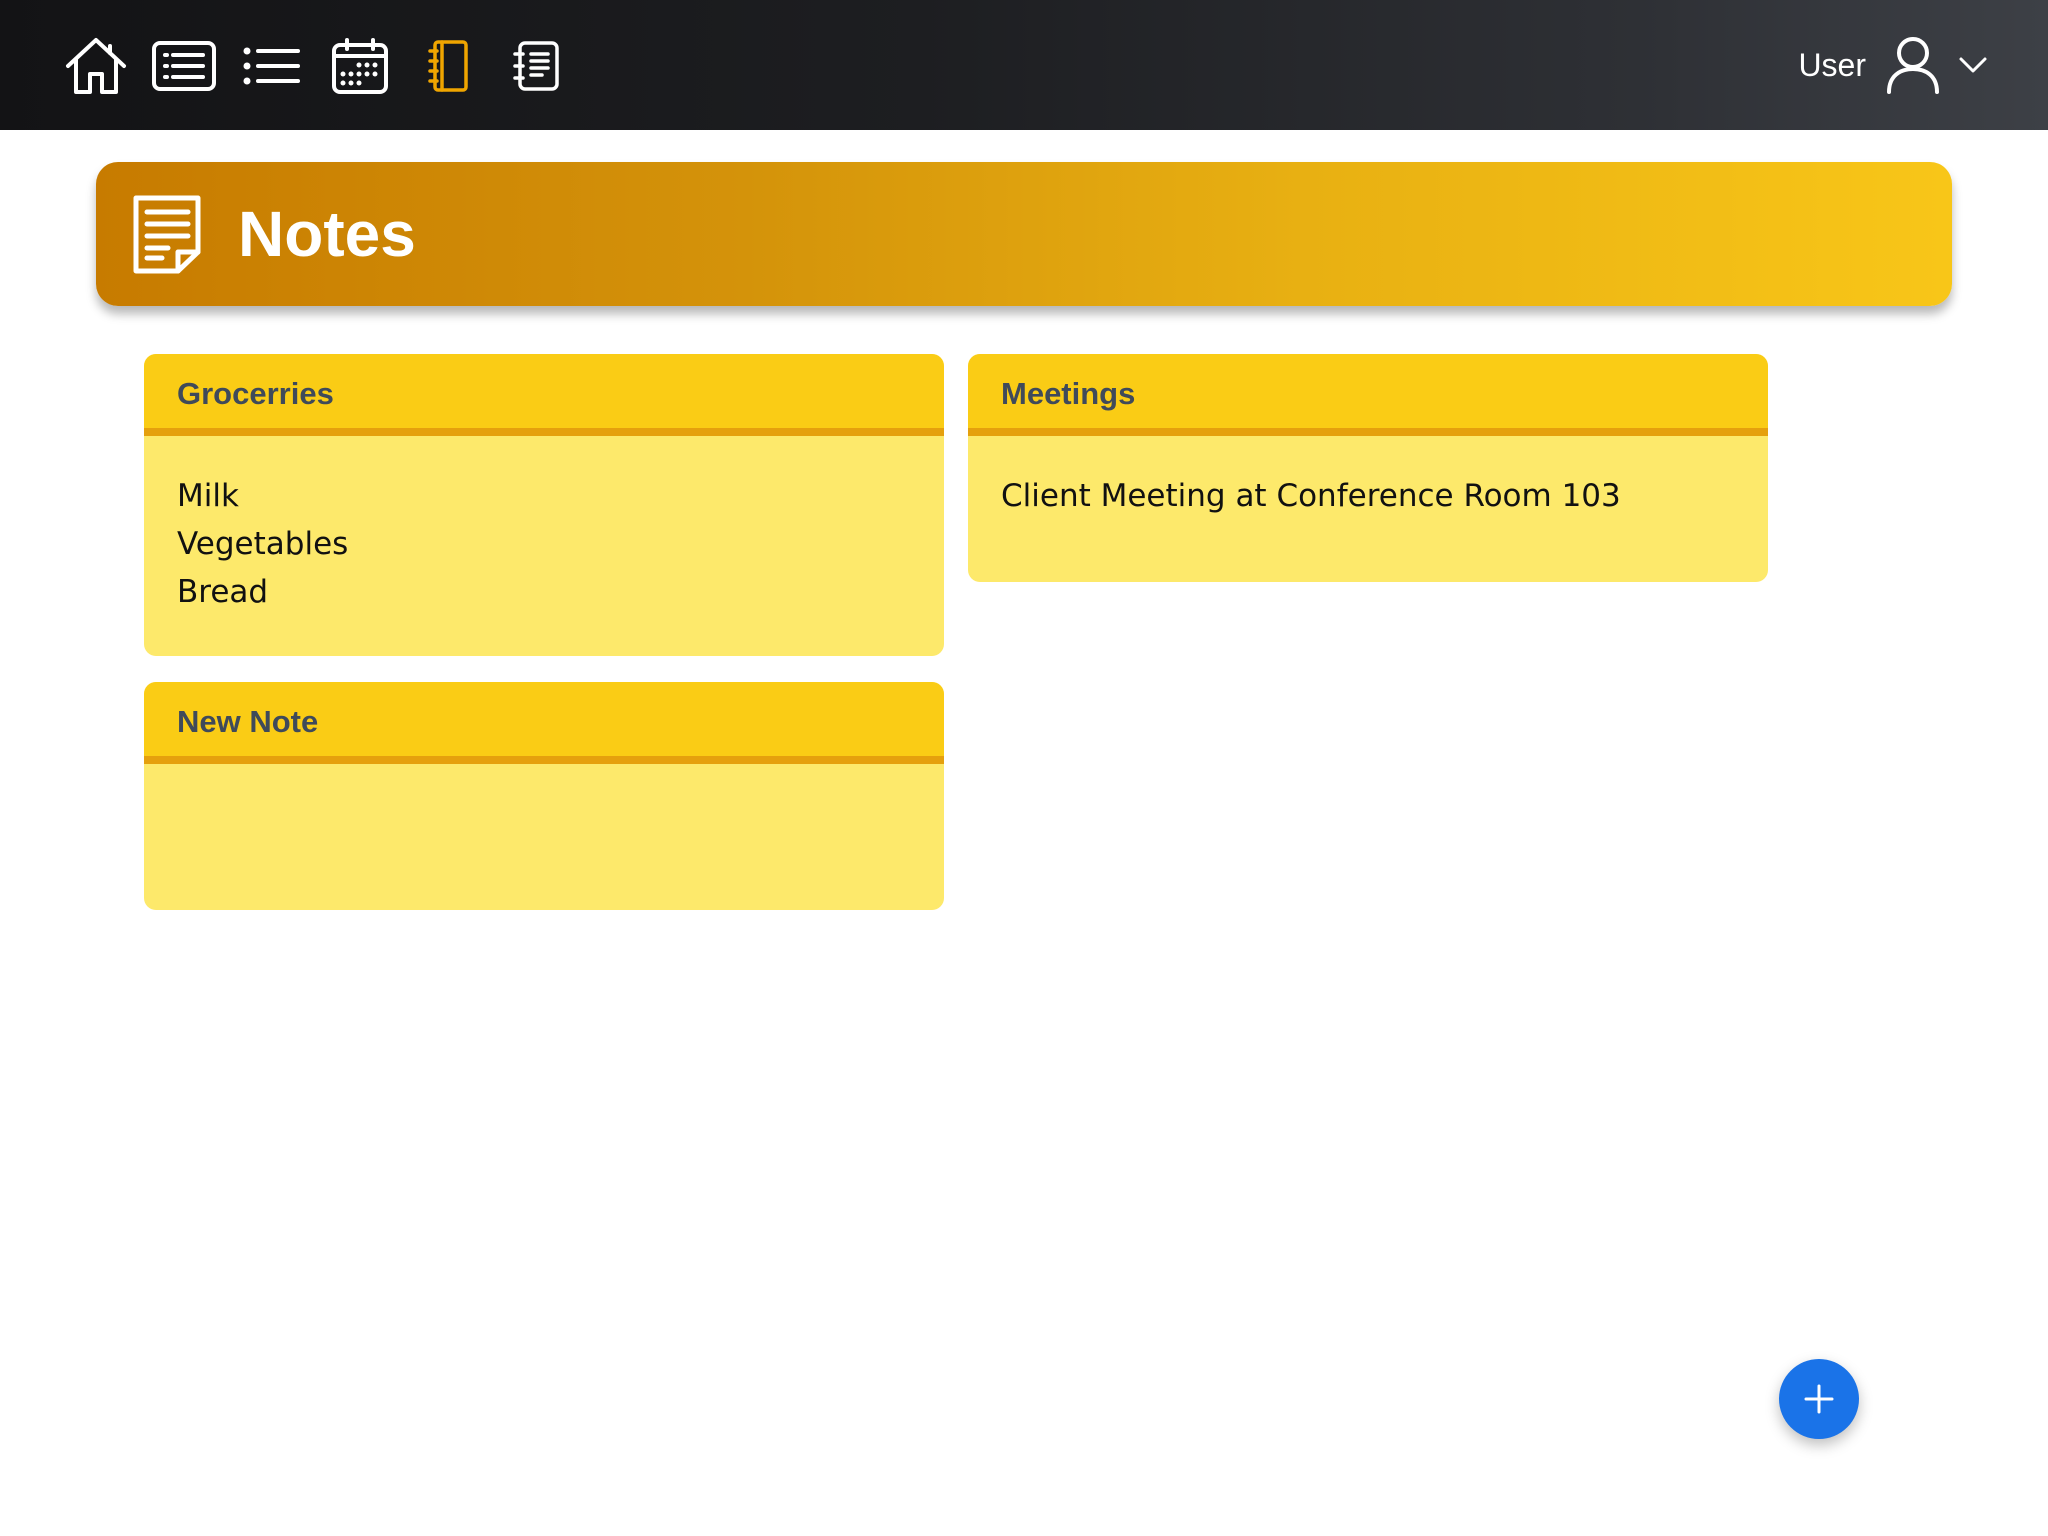 Image resolution: width=2048 pixels, height=1536 pixels. I want to click on nav-notes-page-button, so click(536, 66).